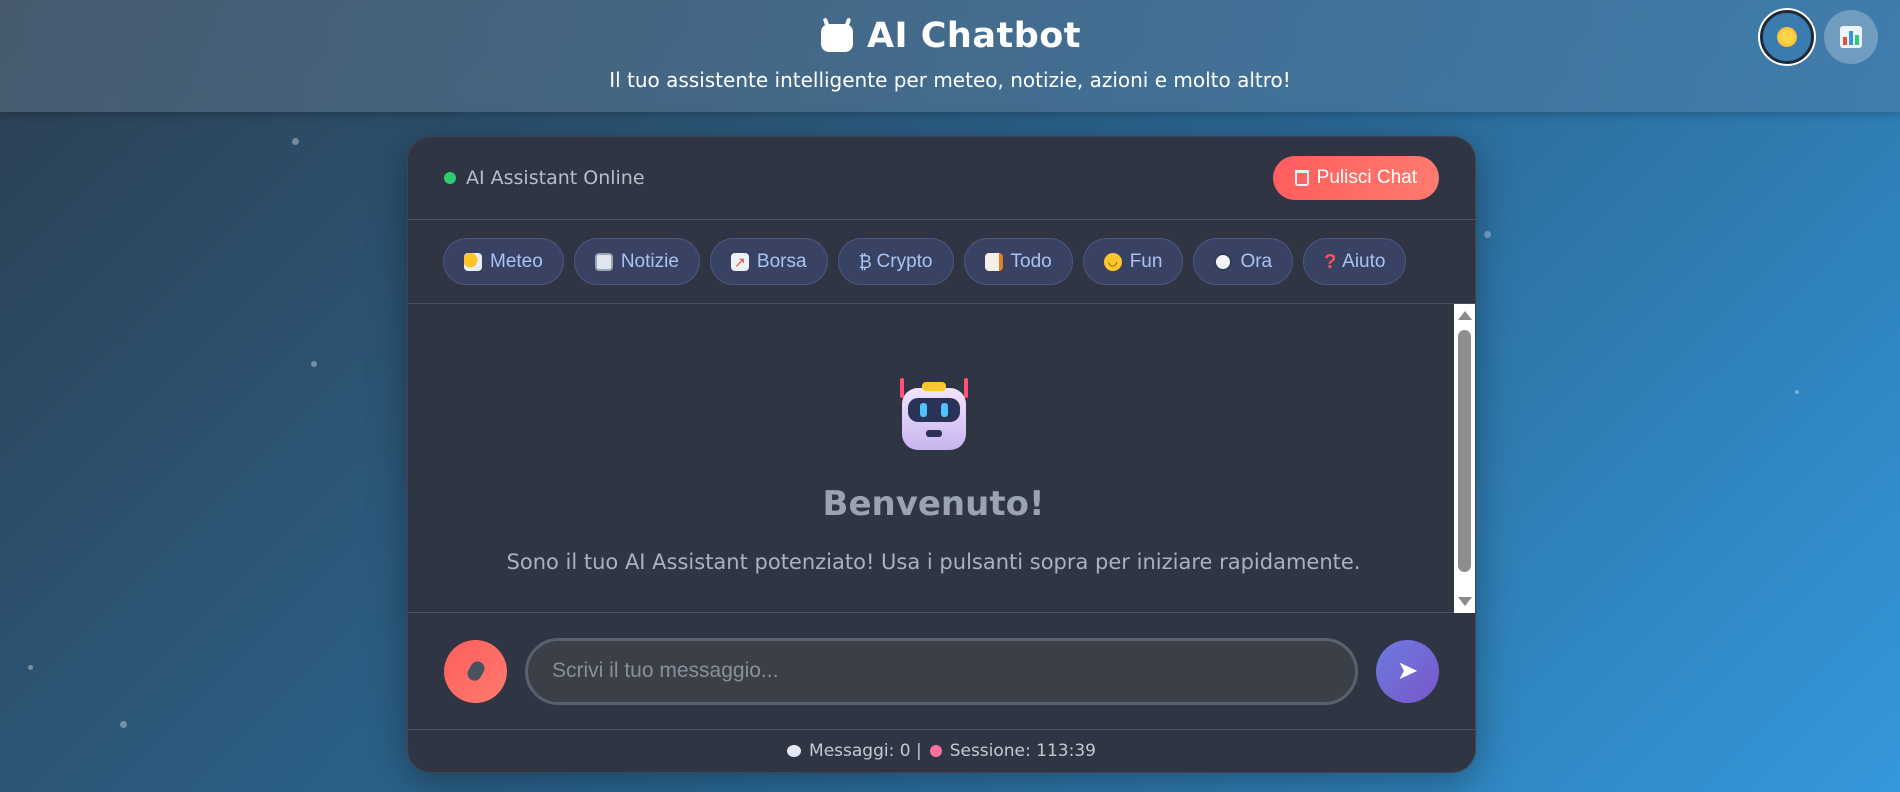 Image resolution: width=1900 pixels, height=792 pixels. What do you see at coordinates (941, 178) in the screenshot?
I see `chat-header: AI Assistant Online Pulisci Chat` at bounding box center [941, 178].